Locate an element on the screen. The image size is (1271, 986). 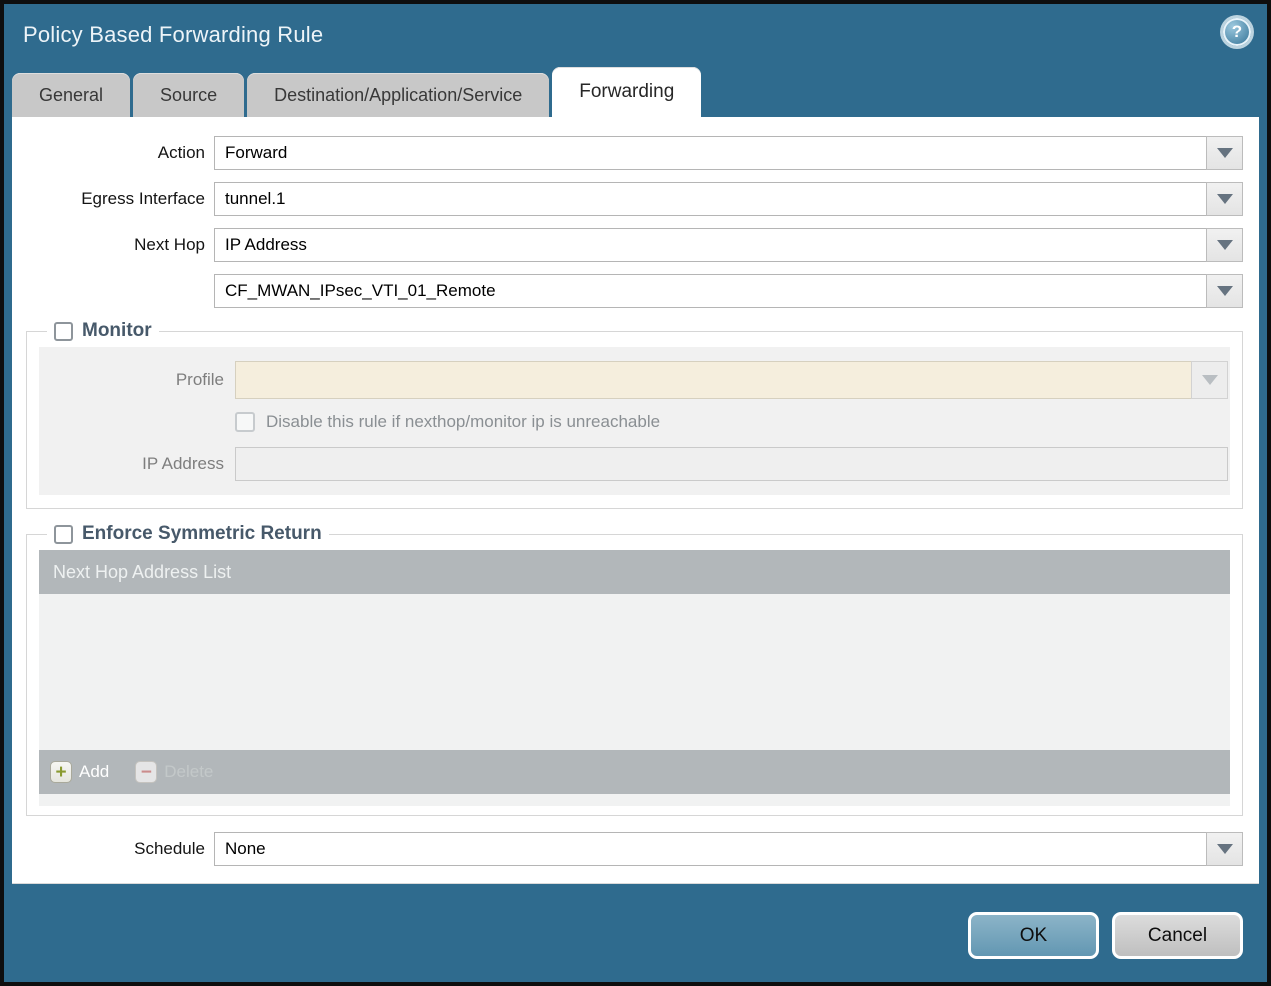
table-body-empty is located at coordinates (634, 672).